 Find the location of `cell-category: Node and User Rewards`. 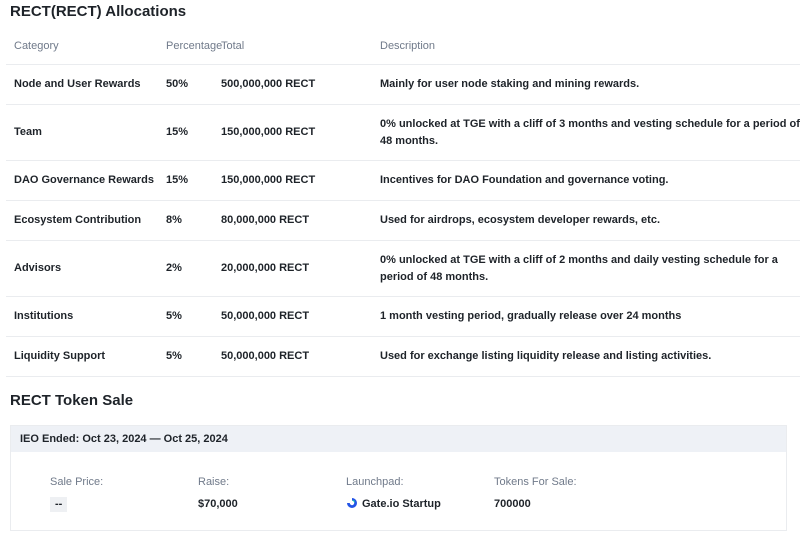

cell-category: Node and User Rewards is located at coordinates (82, 84).